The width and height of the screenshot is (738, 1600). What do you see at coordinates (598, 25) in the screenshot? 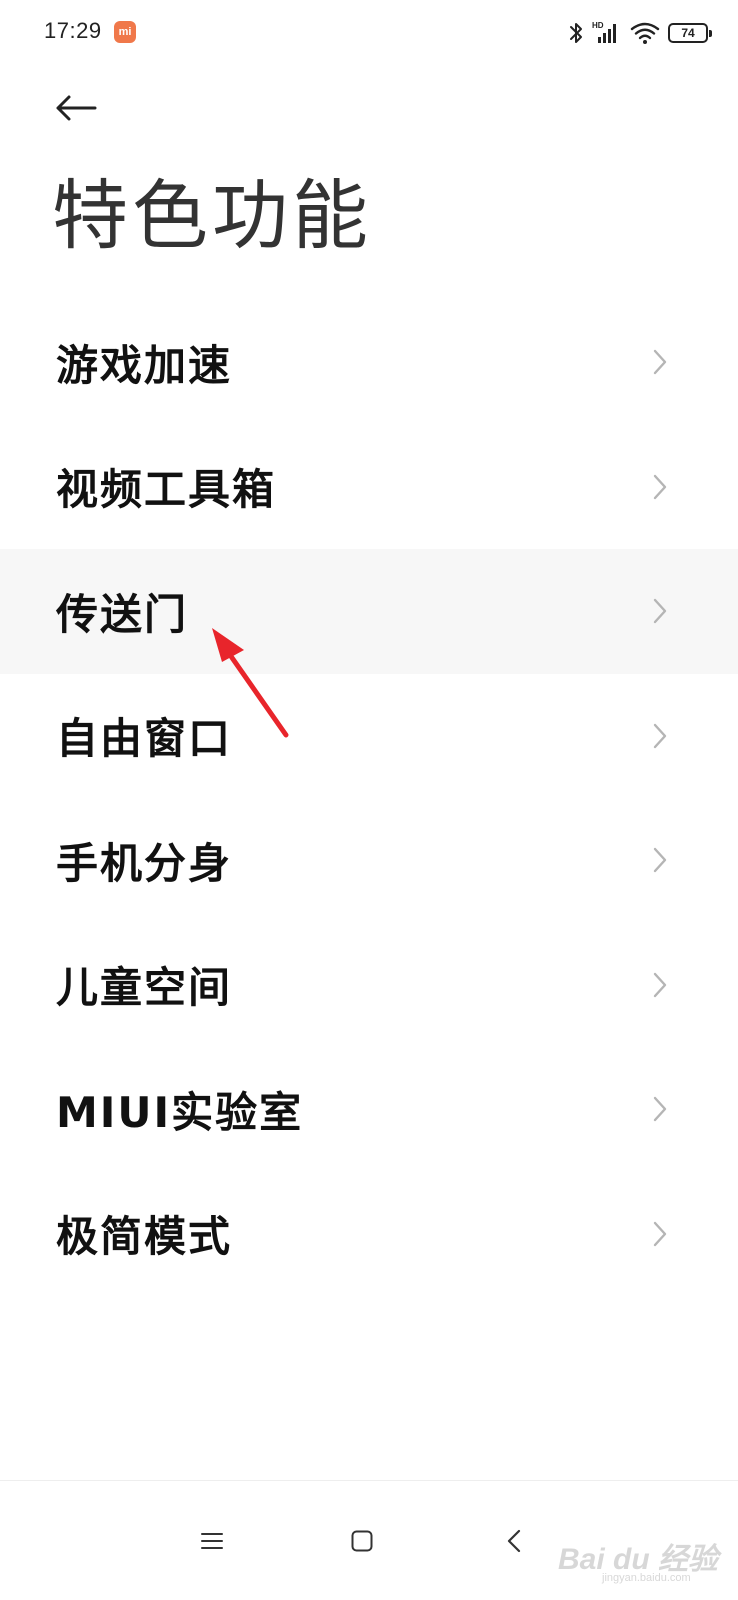
I see `svg-text: HD` at bounding box center [598, 25].